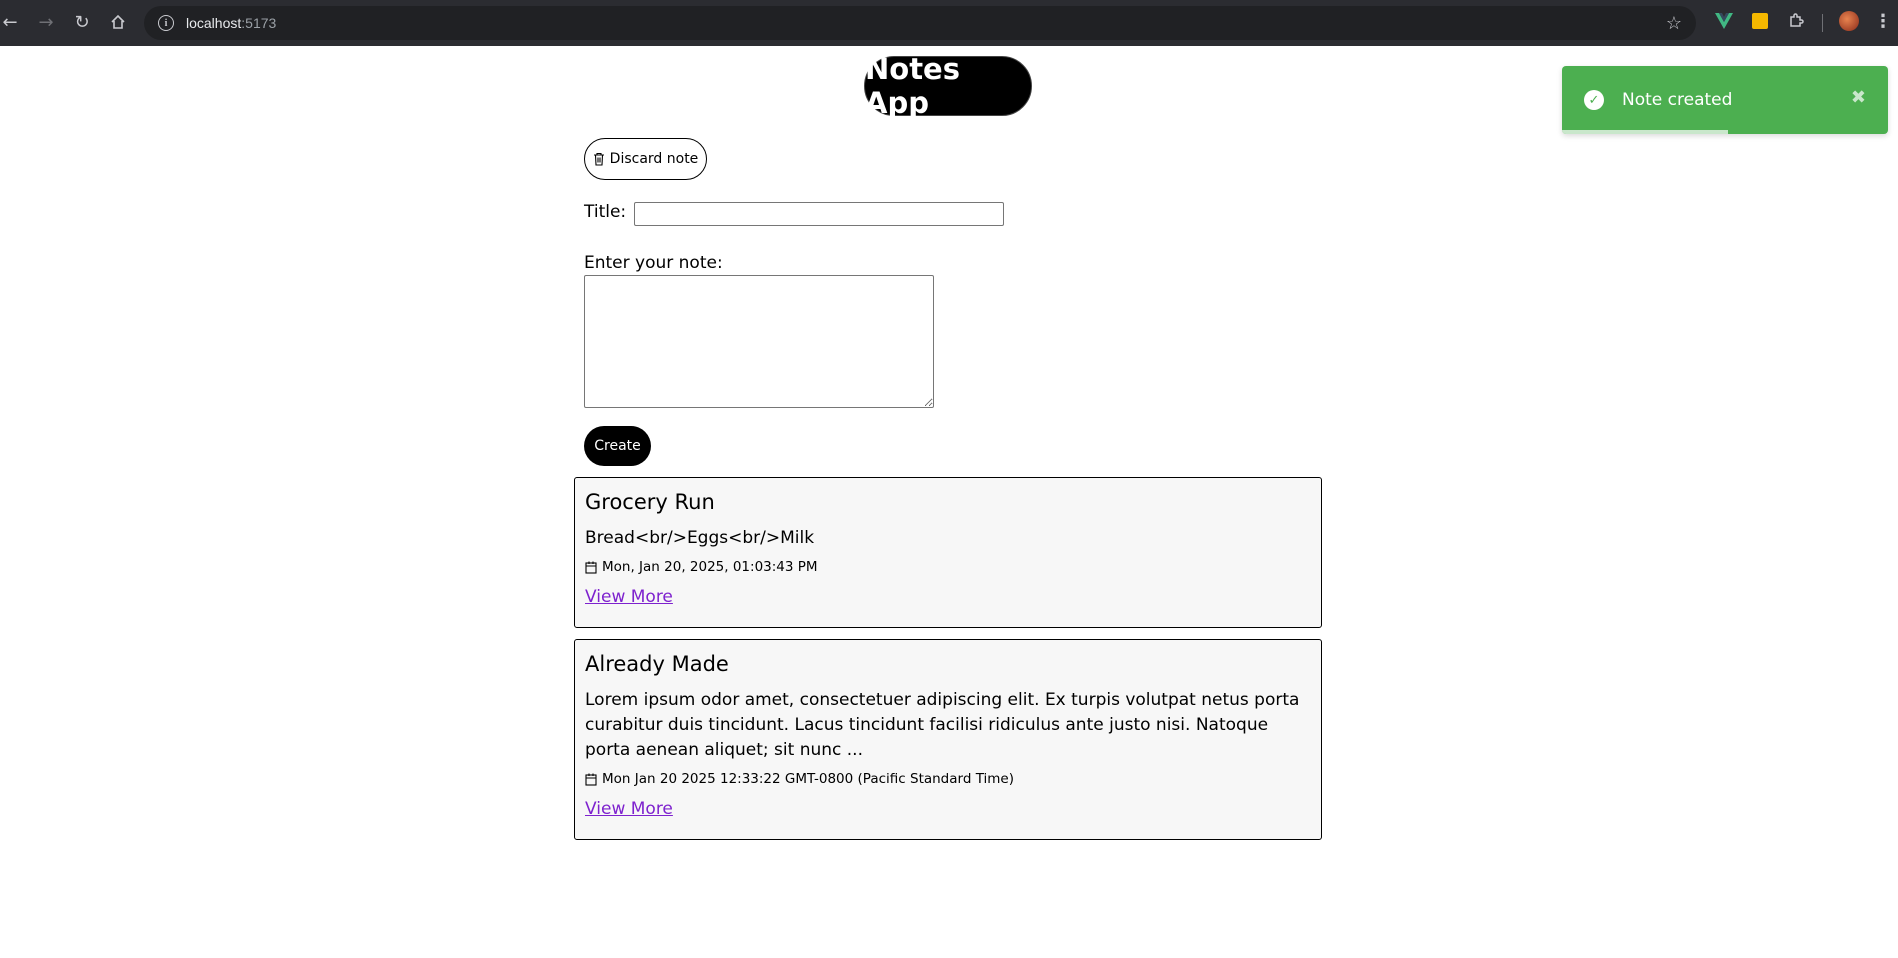  What do you see at coordinates (1674, 23) in the screenshot?
I see `bookmark-star-icon: ☆` at bounding box center [1674, 23].